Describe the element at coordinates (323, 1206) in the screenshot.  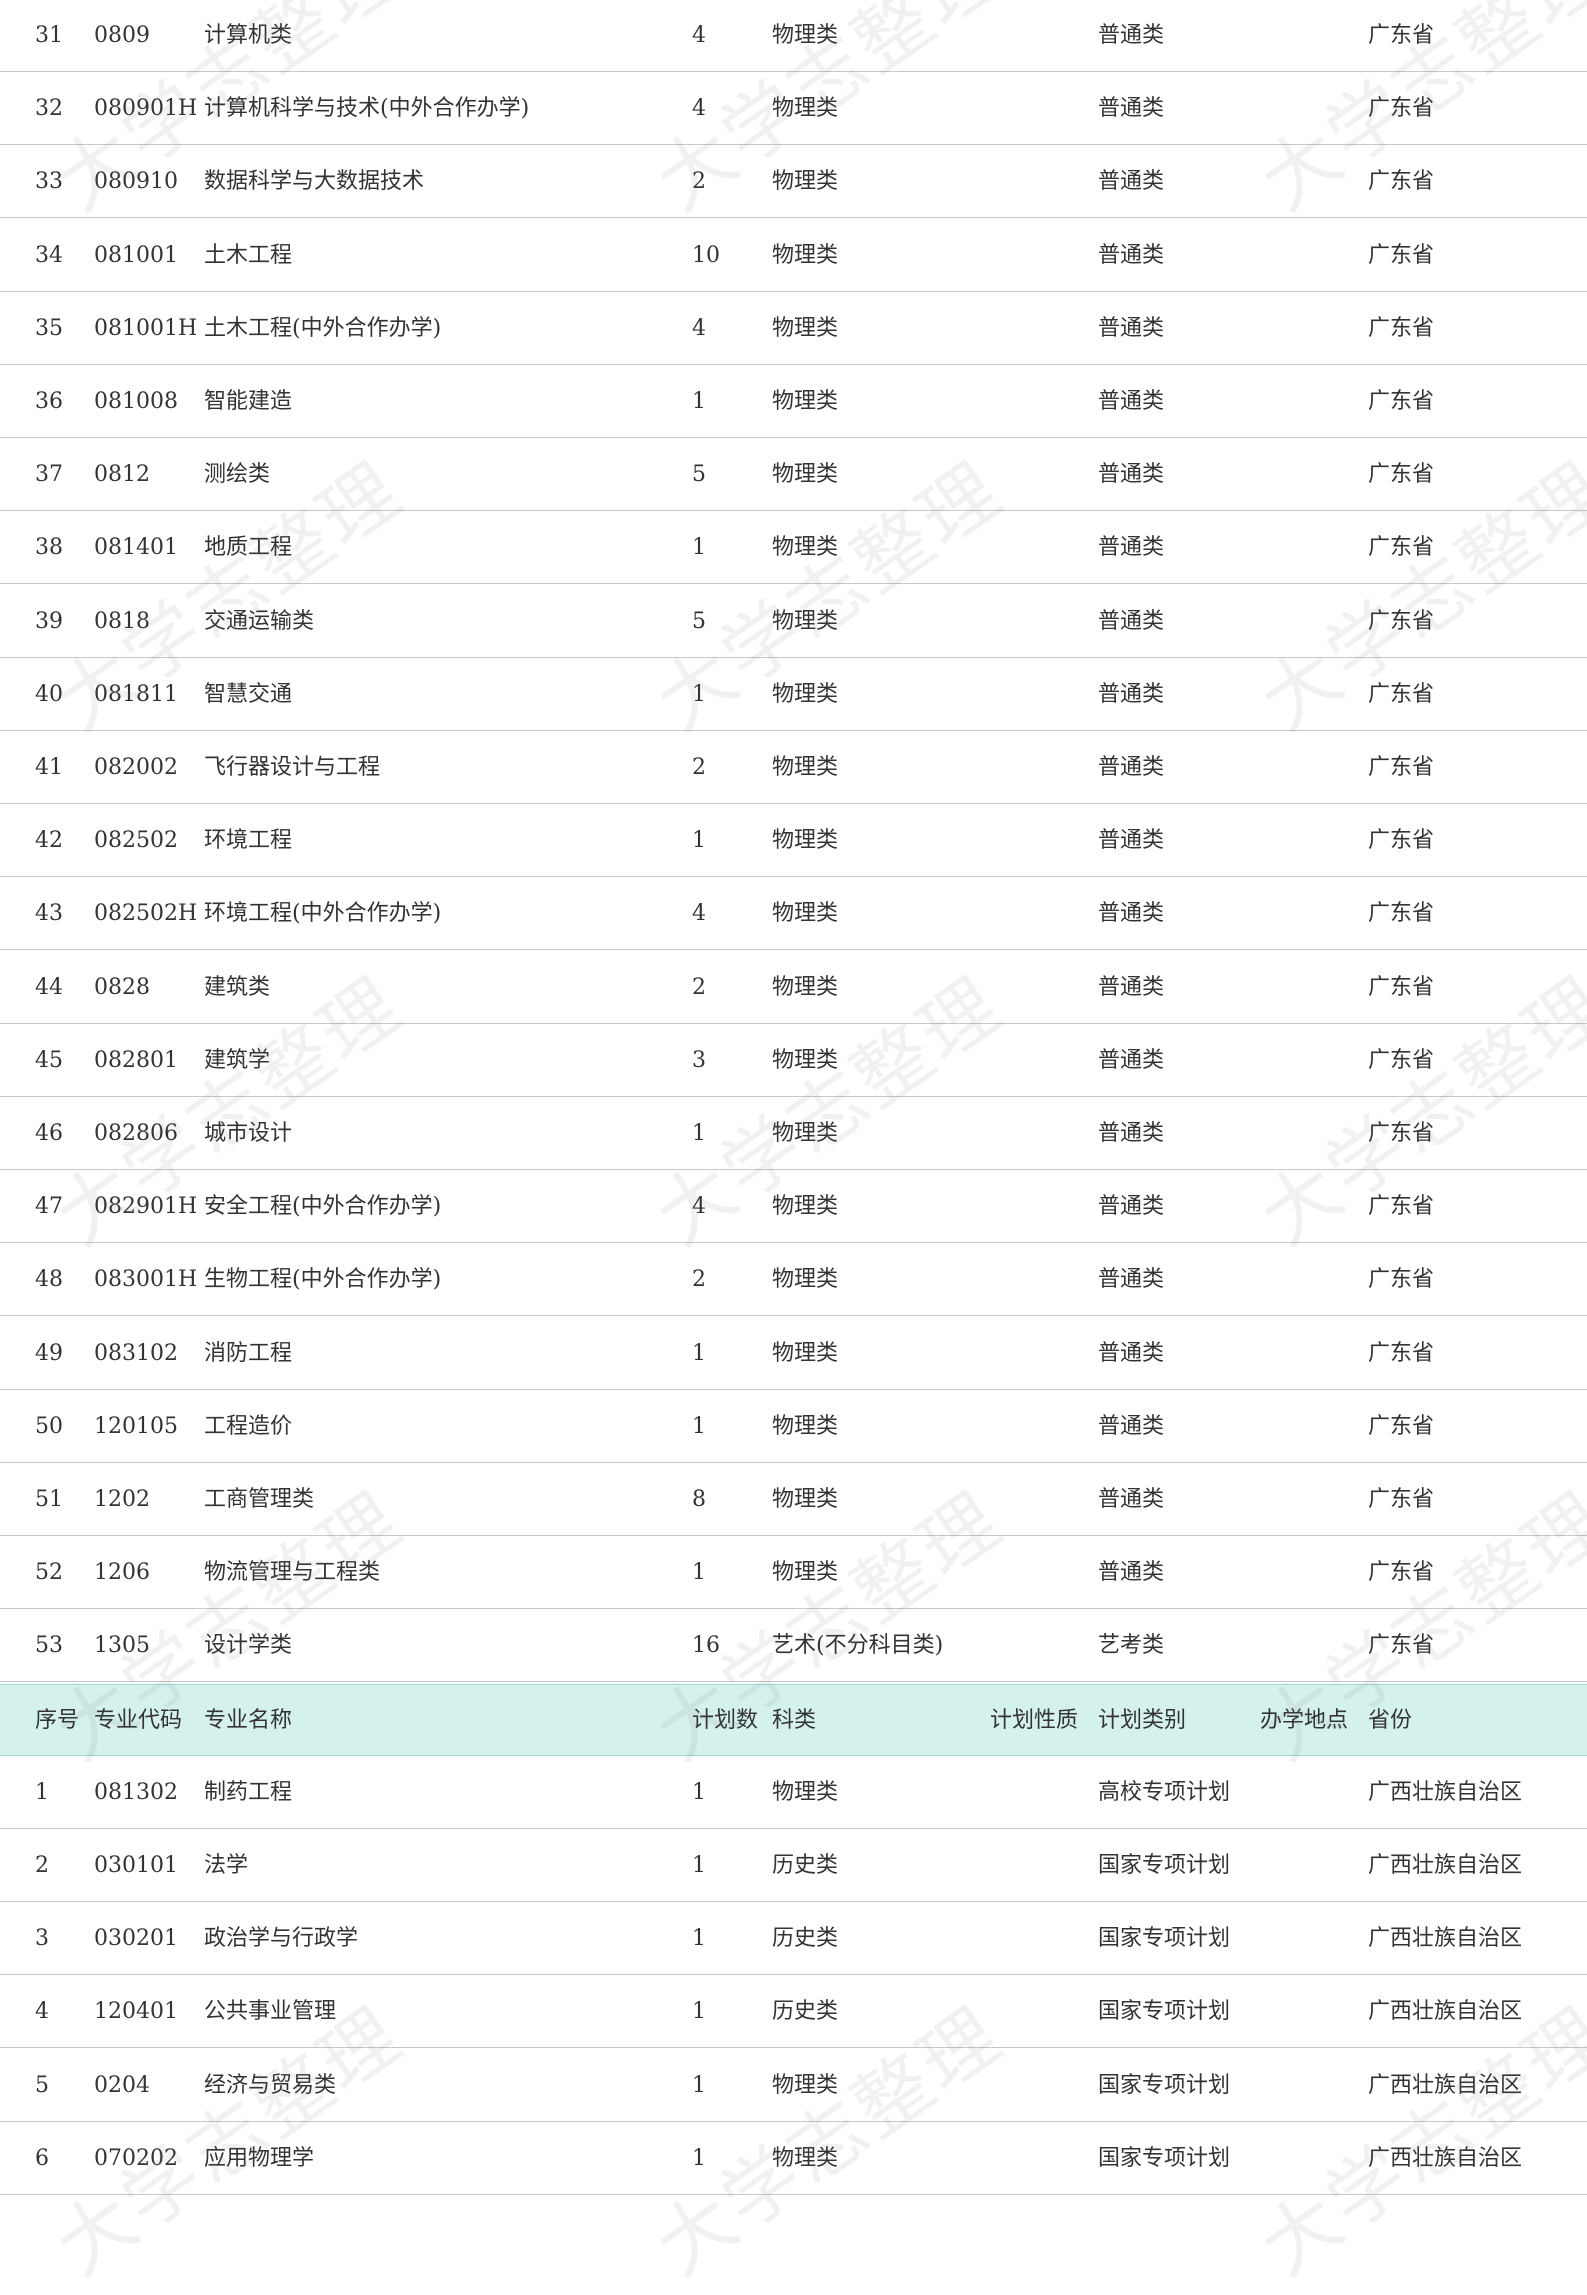
I see `cell-name: 安全工程(中外合作办学)` at that location.